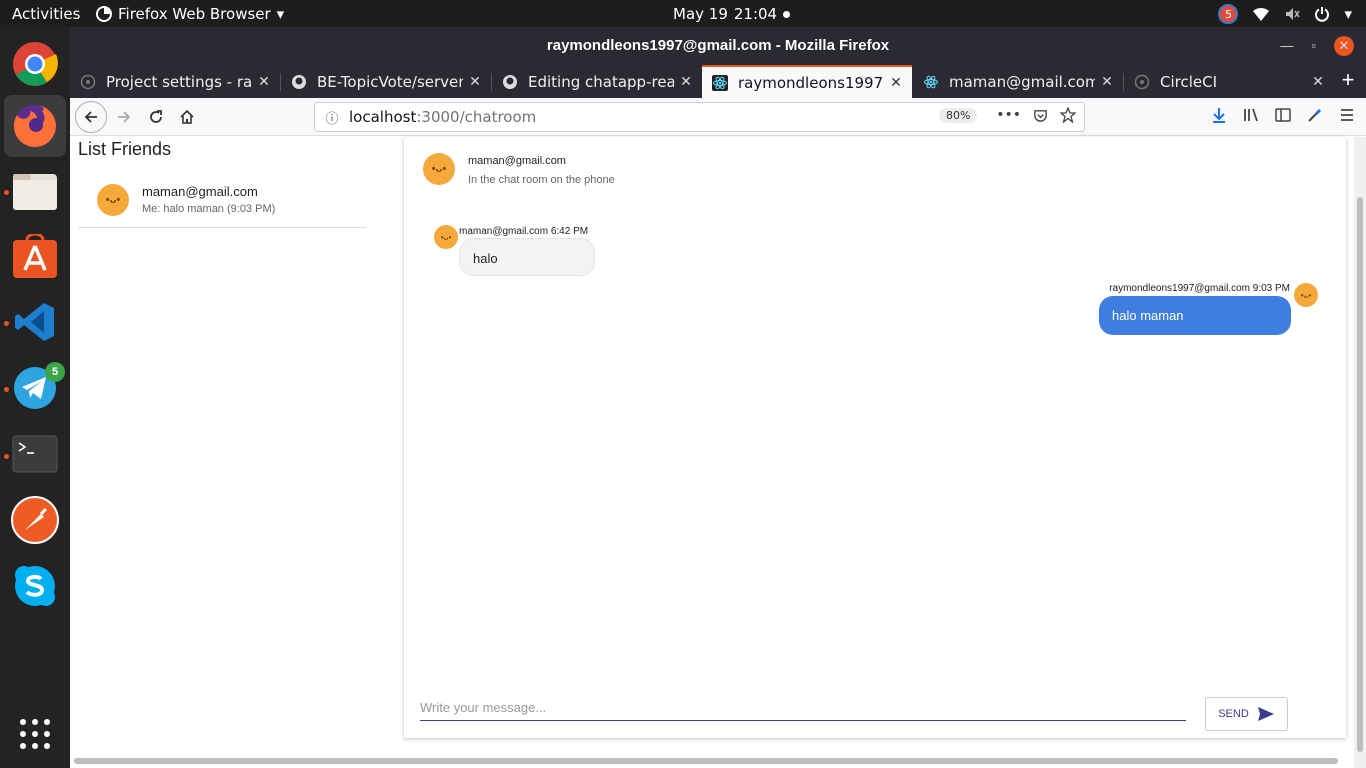  What do you see at coordinates (732, 14) in the screenshot?
I see `clock: May 19 21:04` at bounding box center [732, 14].